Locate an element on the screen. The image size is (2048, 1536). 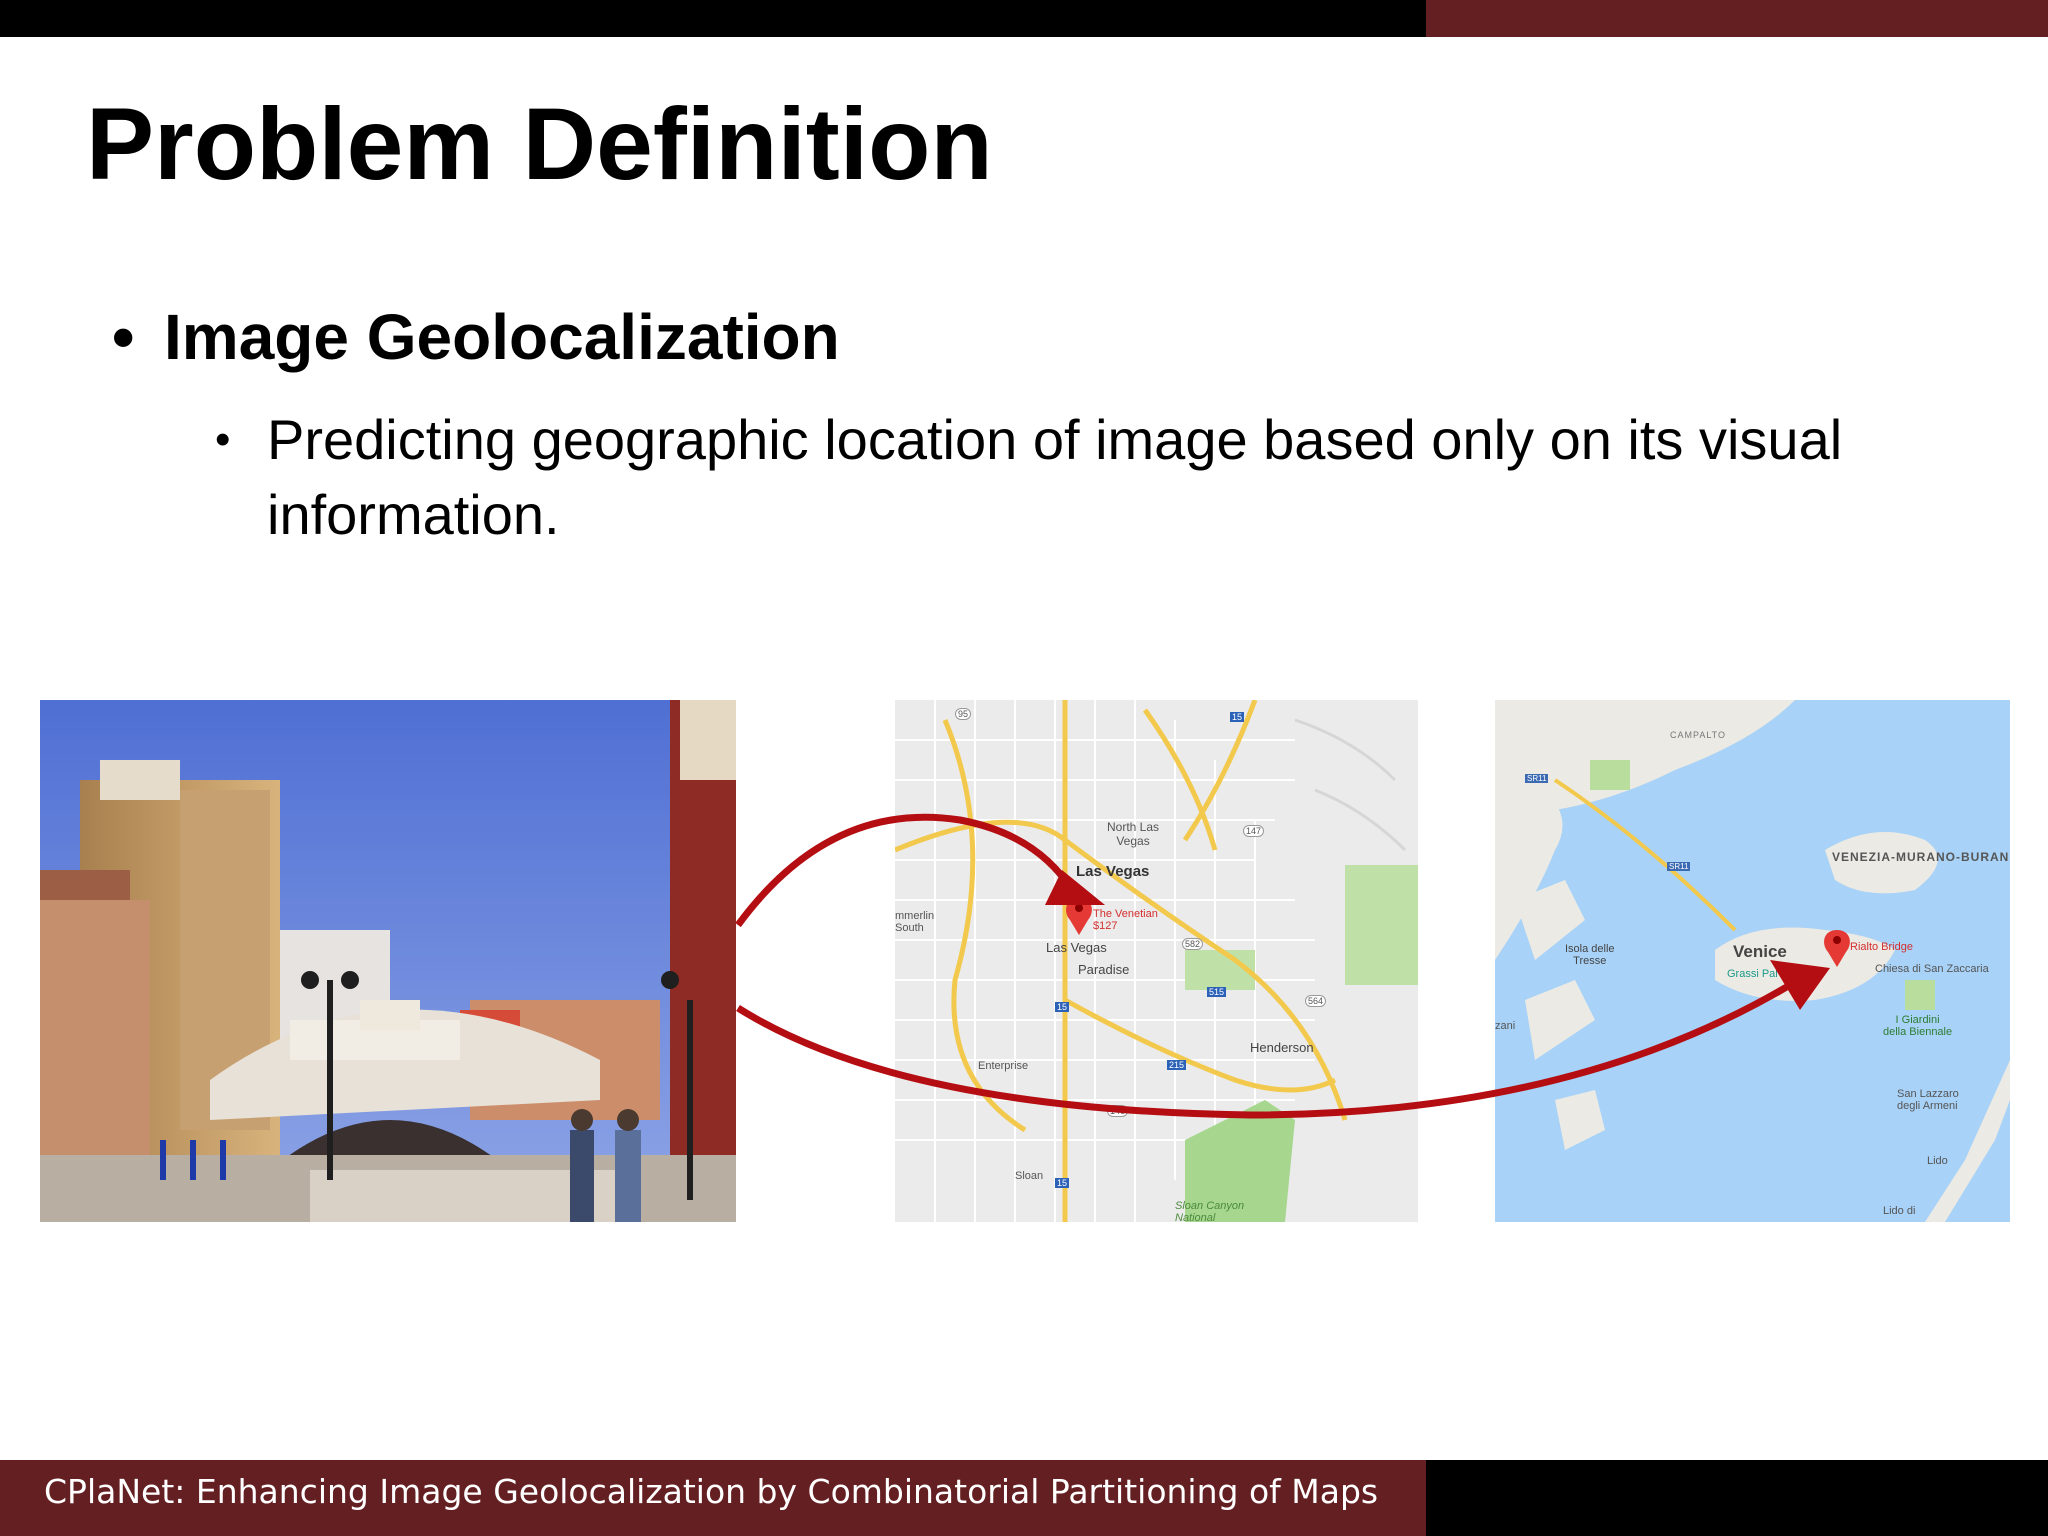
route-shield-15-south: 15 is located at coordinates (1062, 1183).